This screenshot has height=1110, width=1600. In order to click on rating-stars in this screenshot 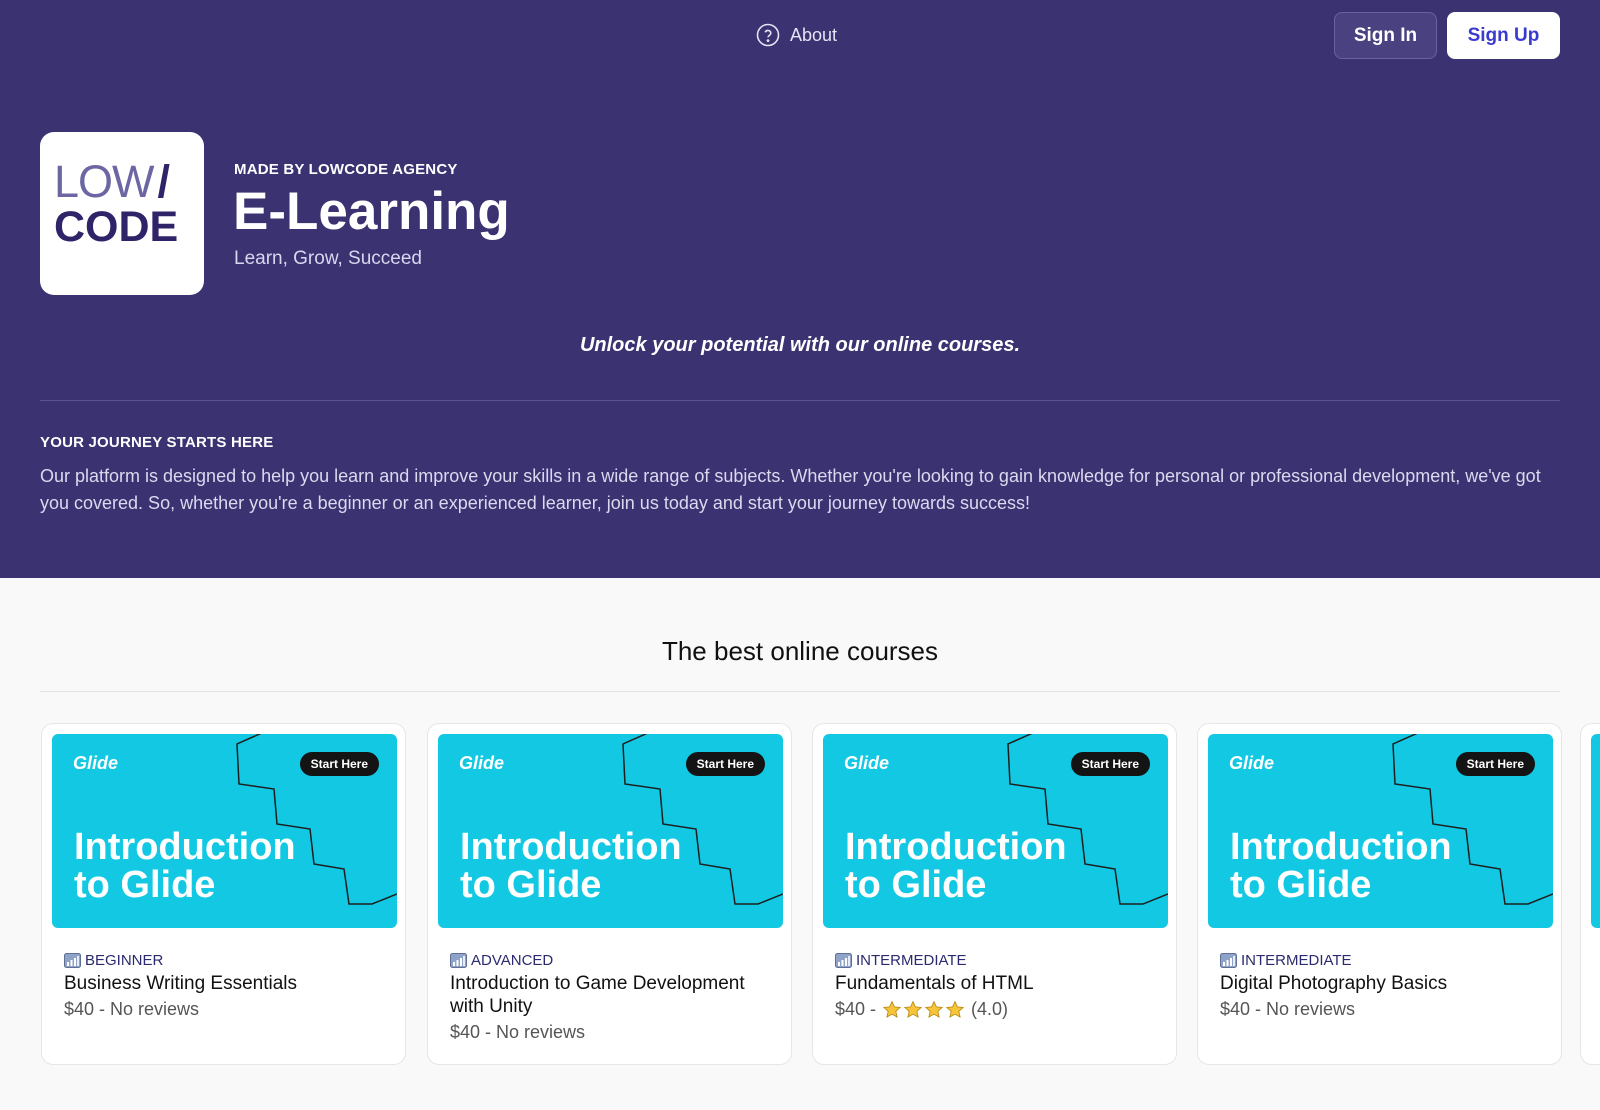, I will do `click(923, 1010)`.